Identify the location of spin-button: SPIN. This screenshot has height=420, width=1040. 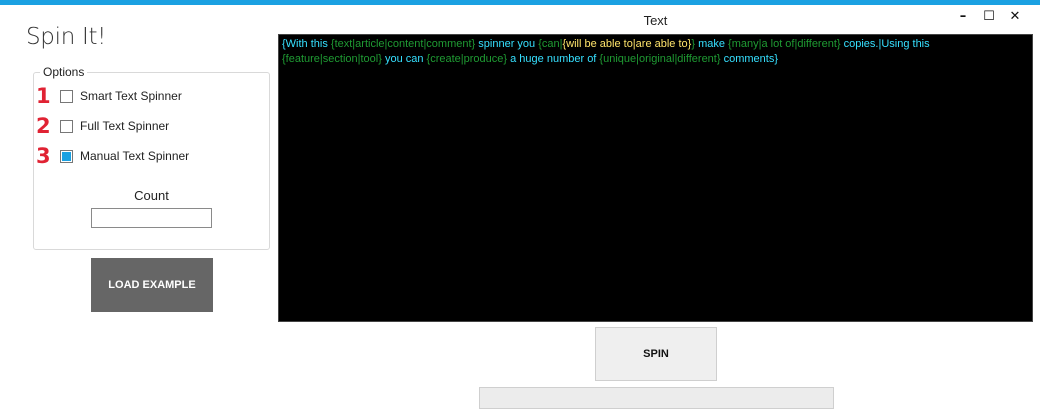
(656, 354).